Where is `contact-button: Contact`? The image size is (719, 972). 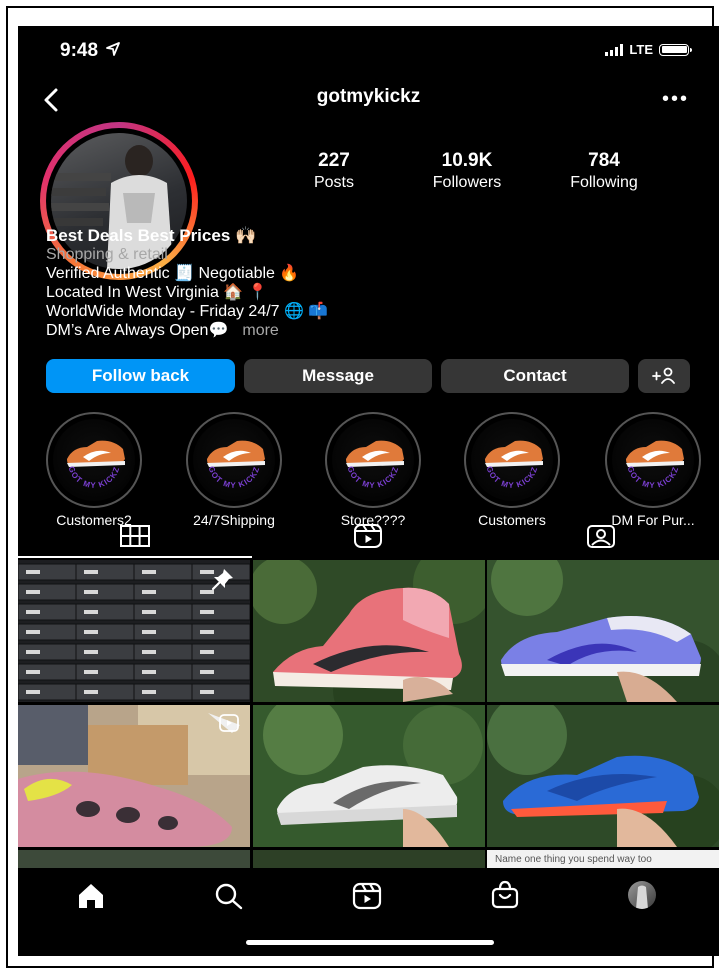 contact-button: Contact is located at coordinates (535, 376).